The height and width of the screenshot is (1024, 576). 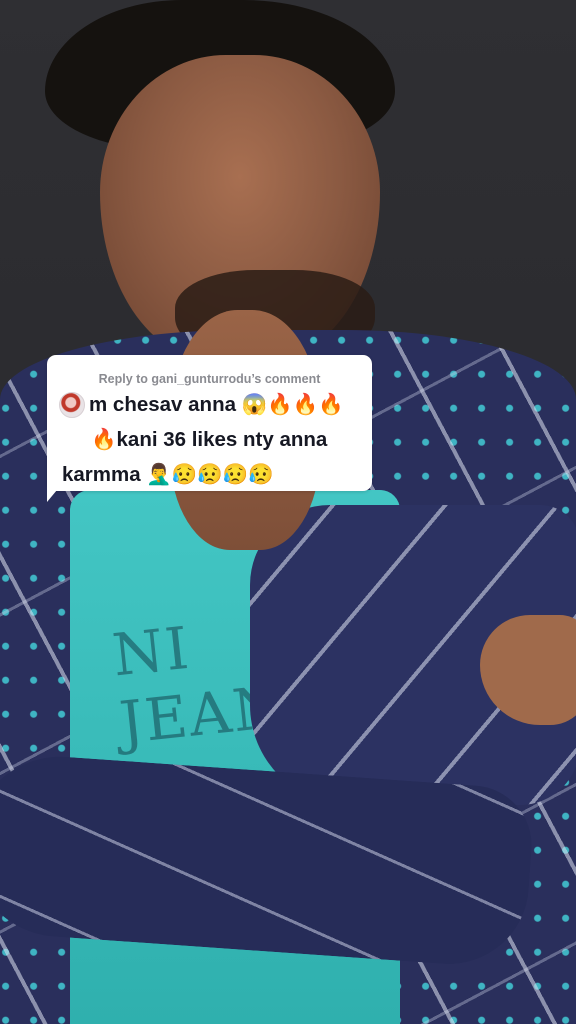 What do you see at coordinates (216, 404) in the screenshot?
I see `comment-line-1: m chesav anna 😱🔥🔥🔥` at bounding box center [216, 404].